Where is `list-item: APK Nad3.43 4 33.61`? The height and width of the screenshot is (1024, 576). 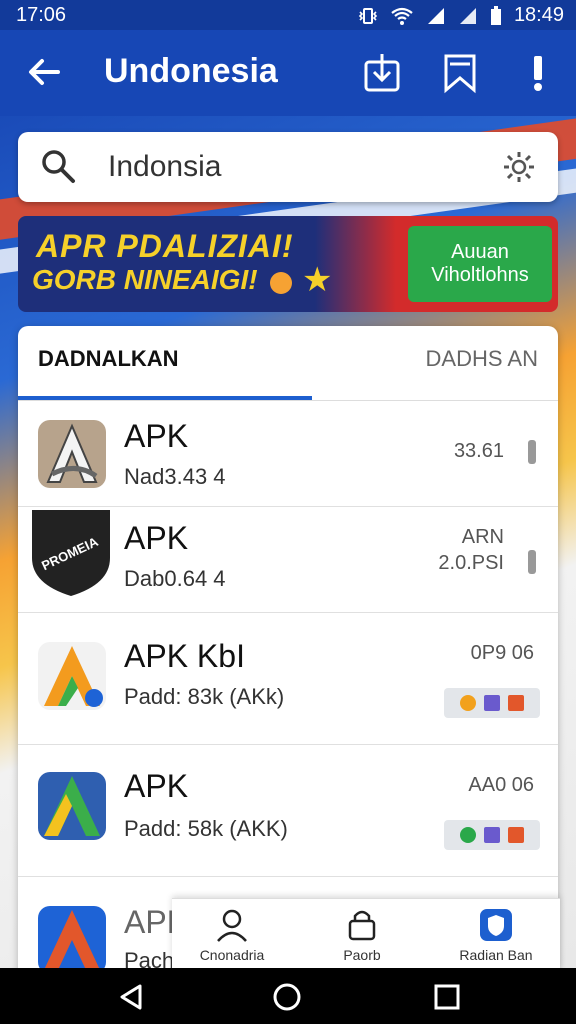 list-item: APK Nad3.43 4 33.61 is located at coordinates (288, 453).